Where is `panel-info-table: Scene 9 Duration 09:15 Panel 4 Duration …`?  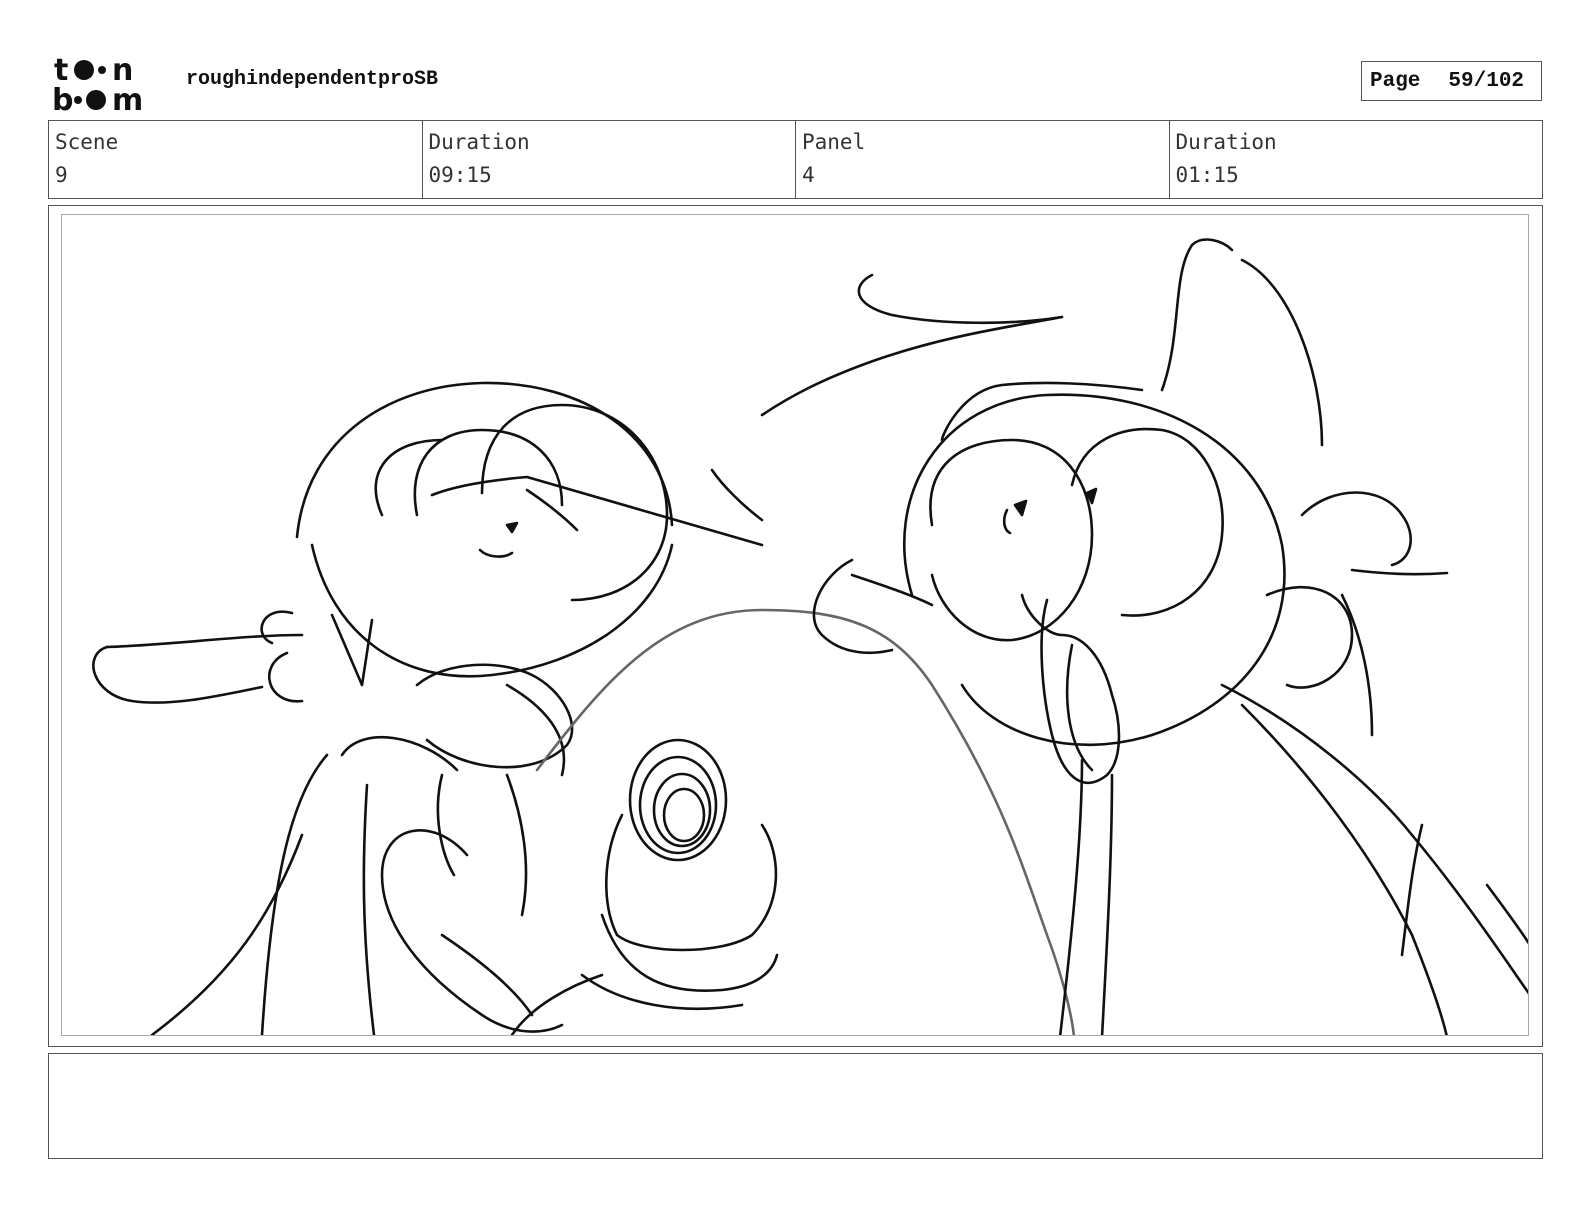
panel-info-table: Scene 9 Duration 09:15 Panel 4 Duration … is located at coordinates (795, 159).